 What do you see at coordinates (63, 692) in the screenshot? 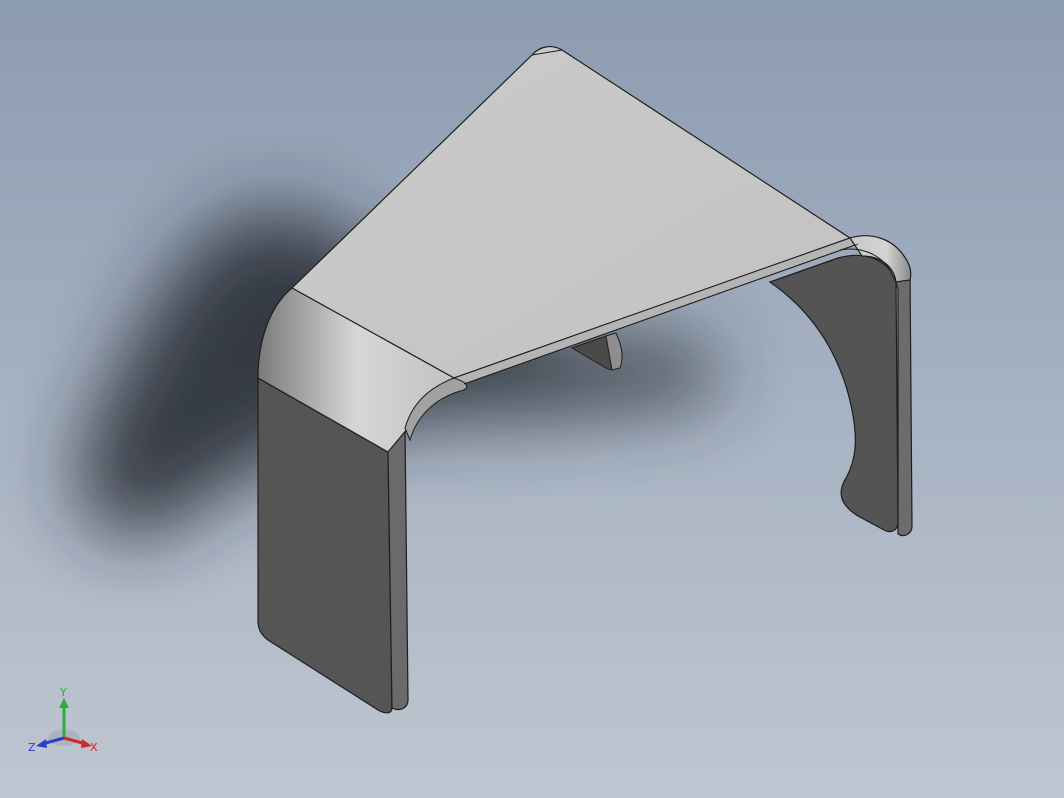
I see `y-axis-label: Y` at bounding box center [63, 692].